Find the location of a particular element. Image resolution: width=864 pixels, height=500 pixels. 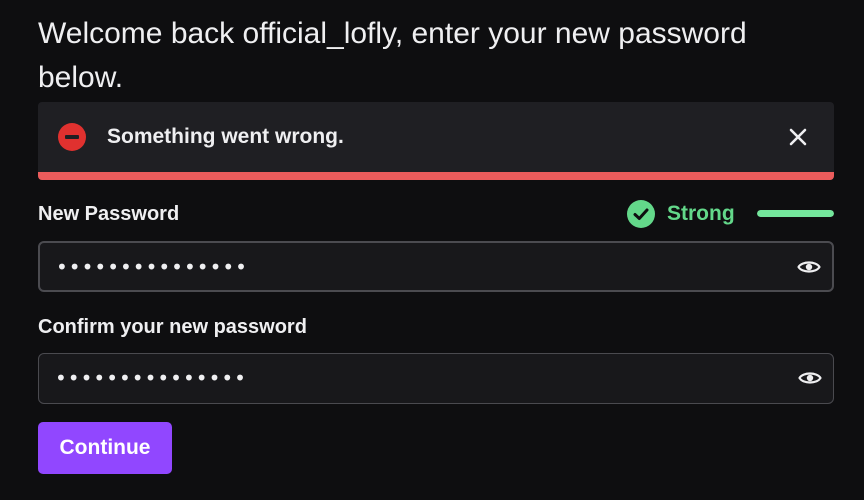

confirm-password-value: ••••••••••••••• is located at coordinates (151, 378).